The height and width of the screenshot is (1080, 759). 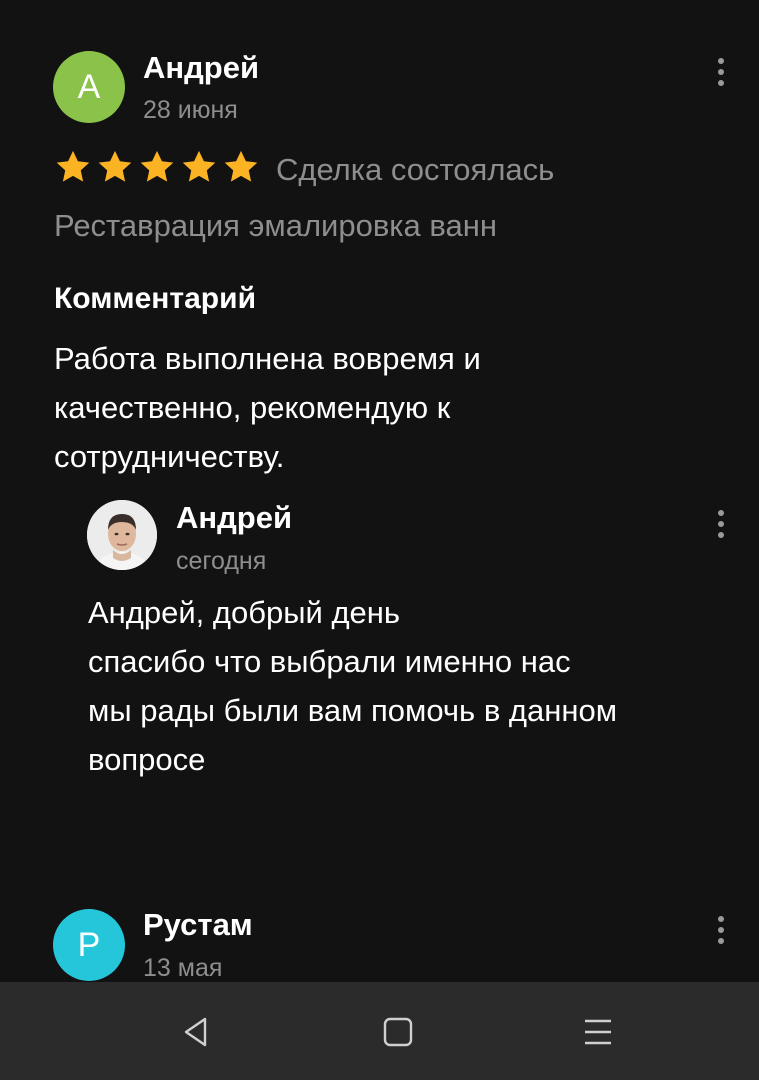 I want to click on review-date: 13 мая, so click(x=183, y=968).